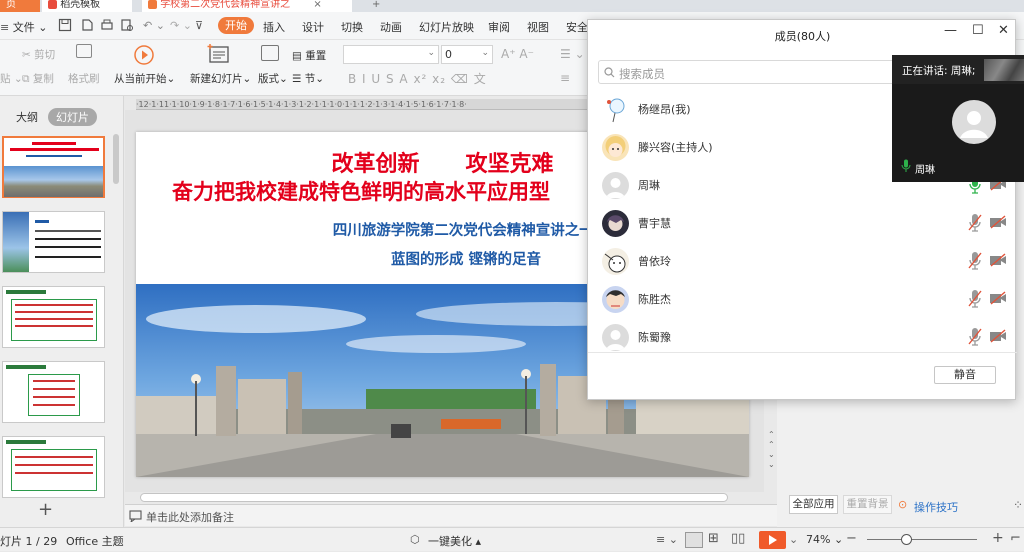 Image resolution: width=1024 pixels, height=552 pixels. I want to click on menu-animation: 动画, so click(391, 27).